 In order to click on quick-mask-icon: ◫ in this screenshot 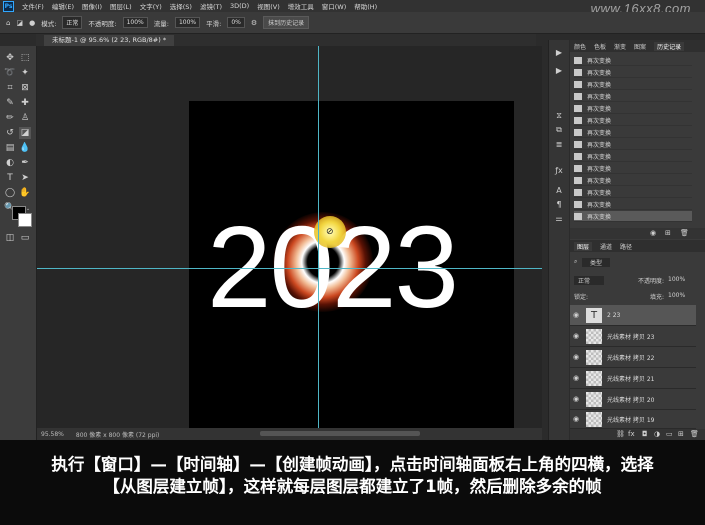, I will do `click(10, 238)`.